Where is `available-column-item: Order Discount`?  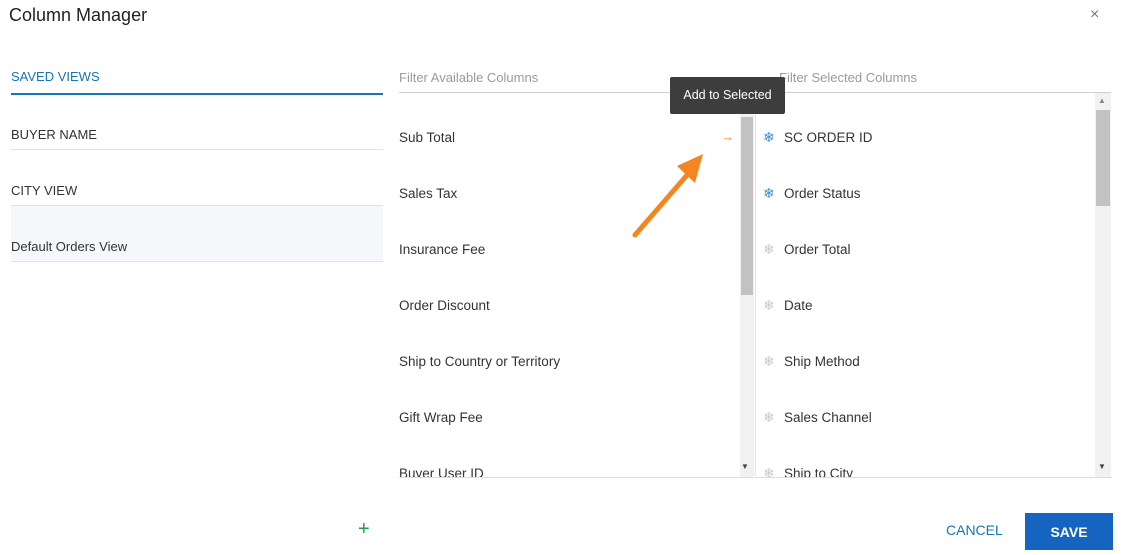 available-column-item: Order Discount is located at coordinates (569, 289).